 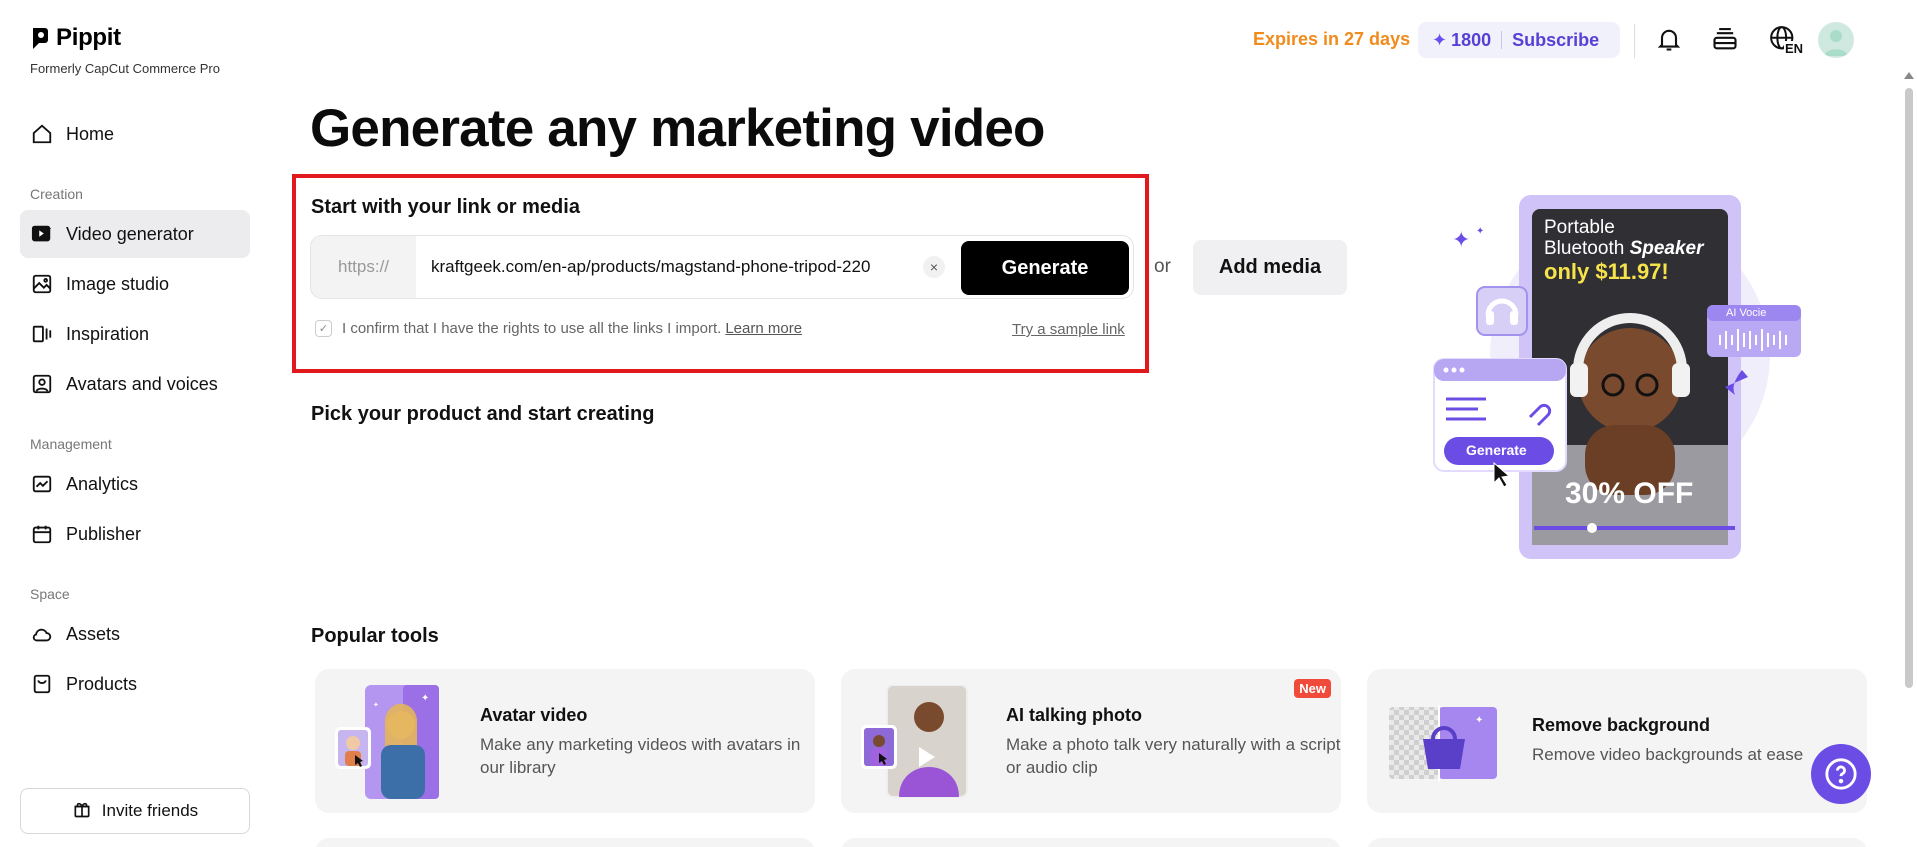 I want to click on hero-price: only $11.97!, so click(x=1606, y=271).